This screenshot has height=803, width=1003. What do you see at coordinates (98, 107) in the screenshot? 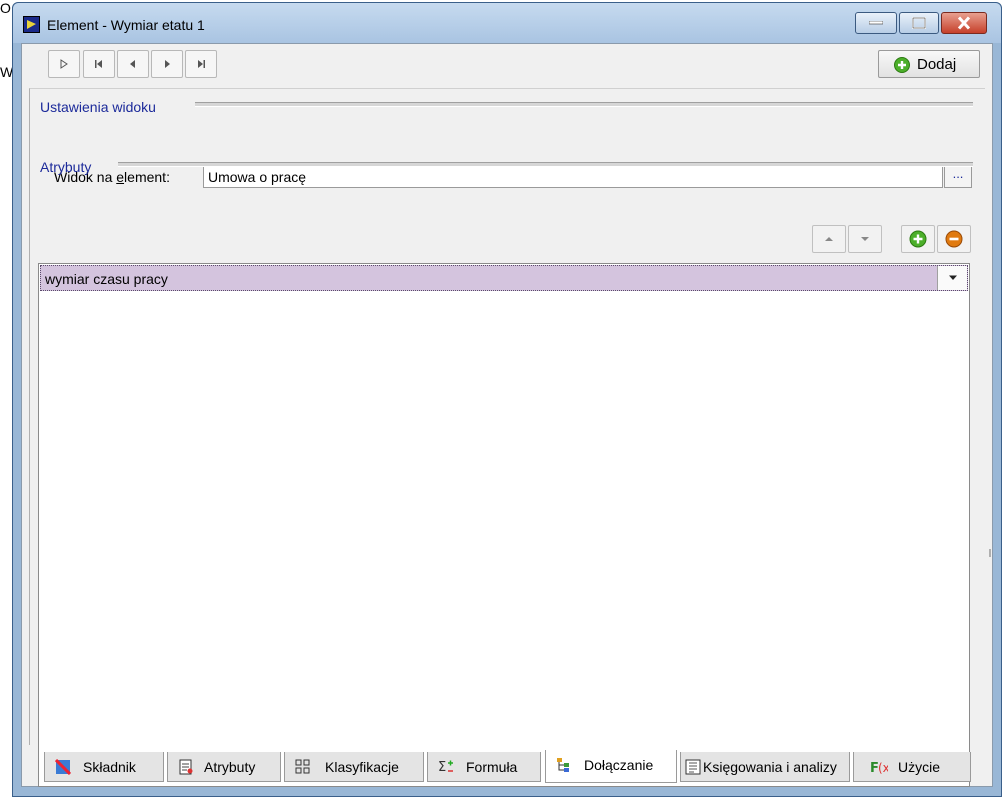
I see `view-settings-title: Ustawienia widoku` at bounding box center [98, 107].